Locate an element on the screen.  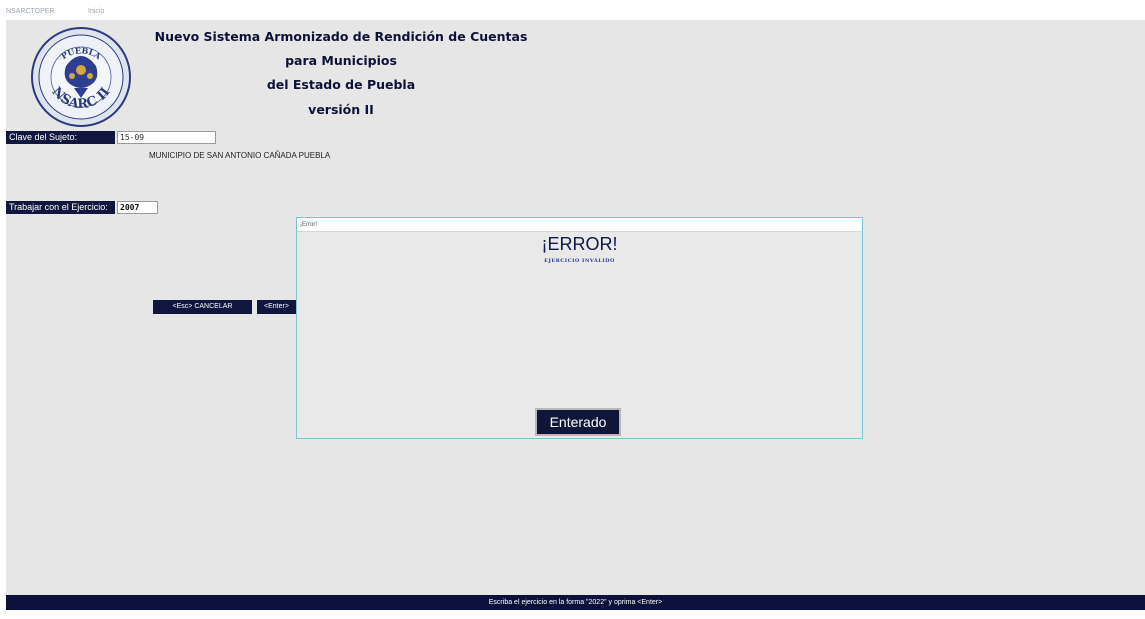
nsarc-logo: PUEBLA NSARC II is located at coordinates (81, 77).